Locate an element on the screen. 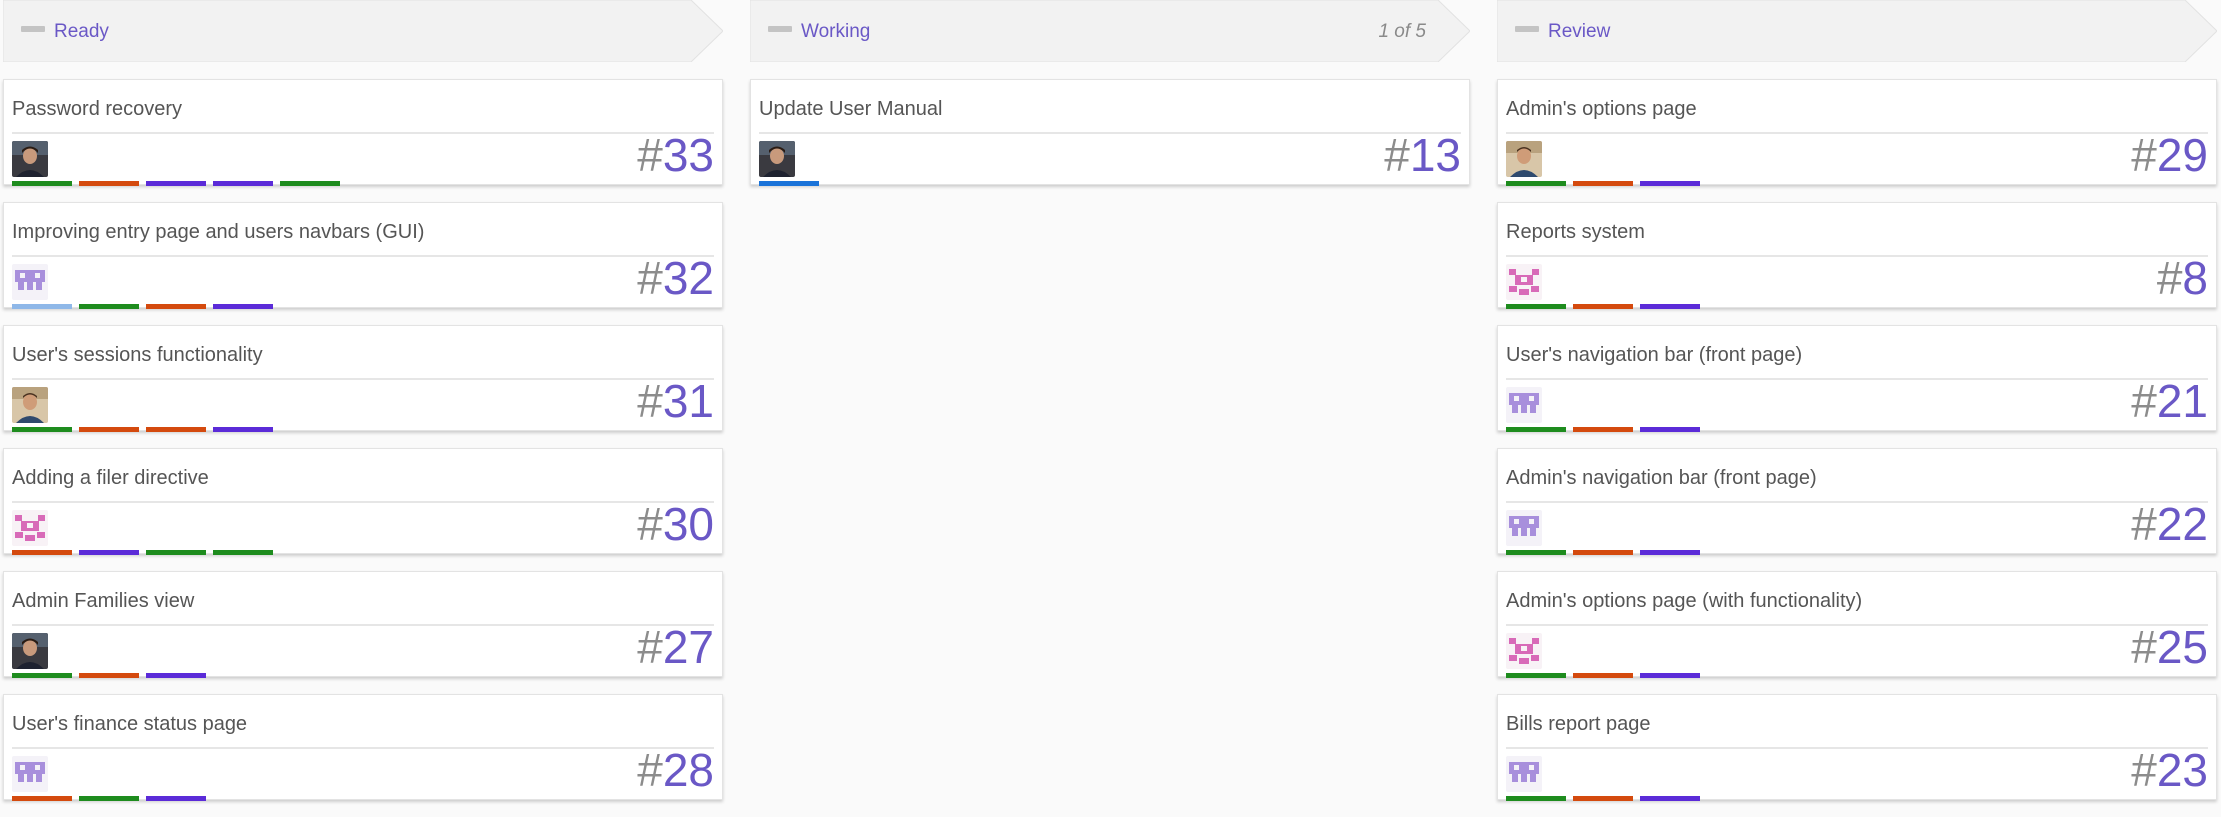 The width and height of the screenshot is (2221, 817). card-number: #29 is located at coordinates (2169, 155).